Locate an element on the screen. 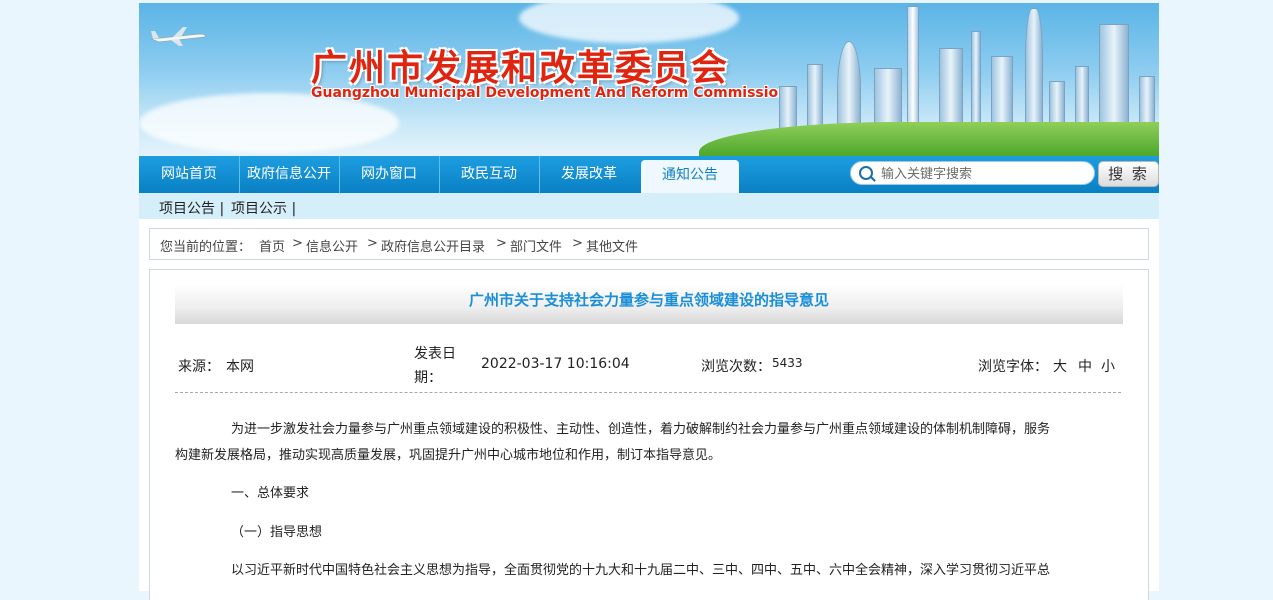  breadcrumb-home: 首页 is located at coordinates (272, 245).